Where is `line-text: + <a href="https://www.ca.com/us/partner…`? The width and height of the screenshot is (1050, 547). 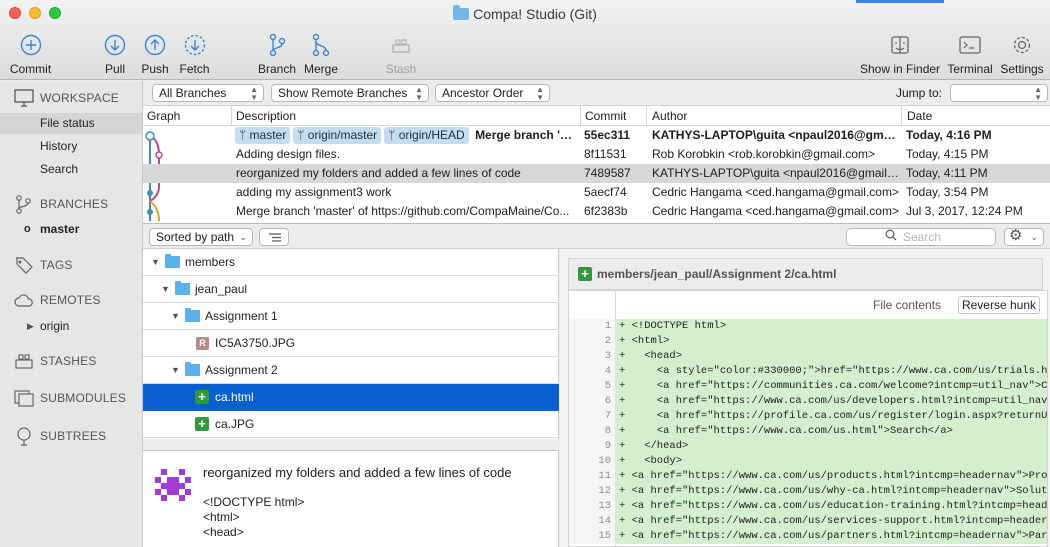 line-text: + <a href="https://www.ca.com/us/partner… is located at coordinates (831, 536).